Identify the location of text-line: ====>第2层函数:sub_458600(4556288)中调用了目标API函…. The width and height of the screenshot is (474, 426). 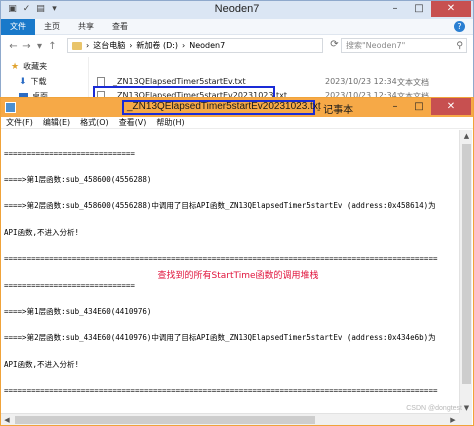
(220, 206).